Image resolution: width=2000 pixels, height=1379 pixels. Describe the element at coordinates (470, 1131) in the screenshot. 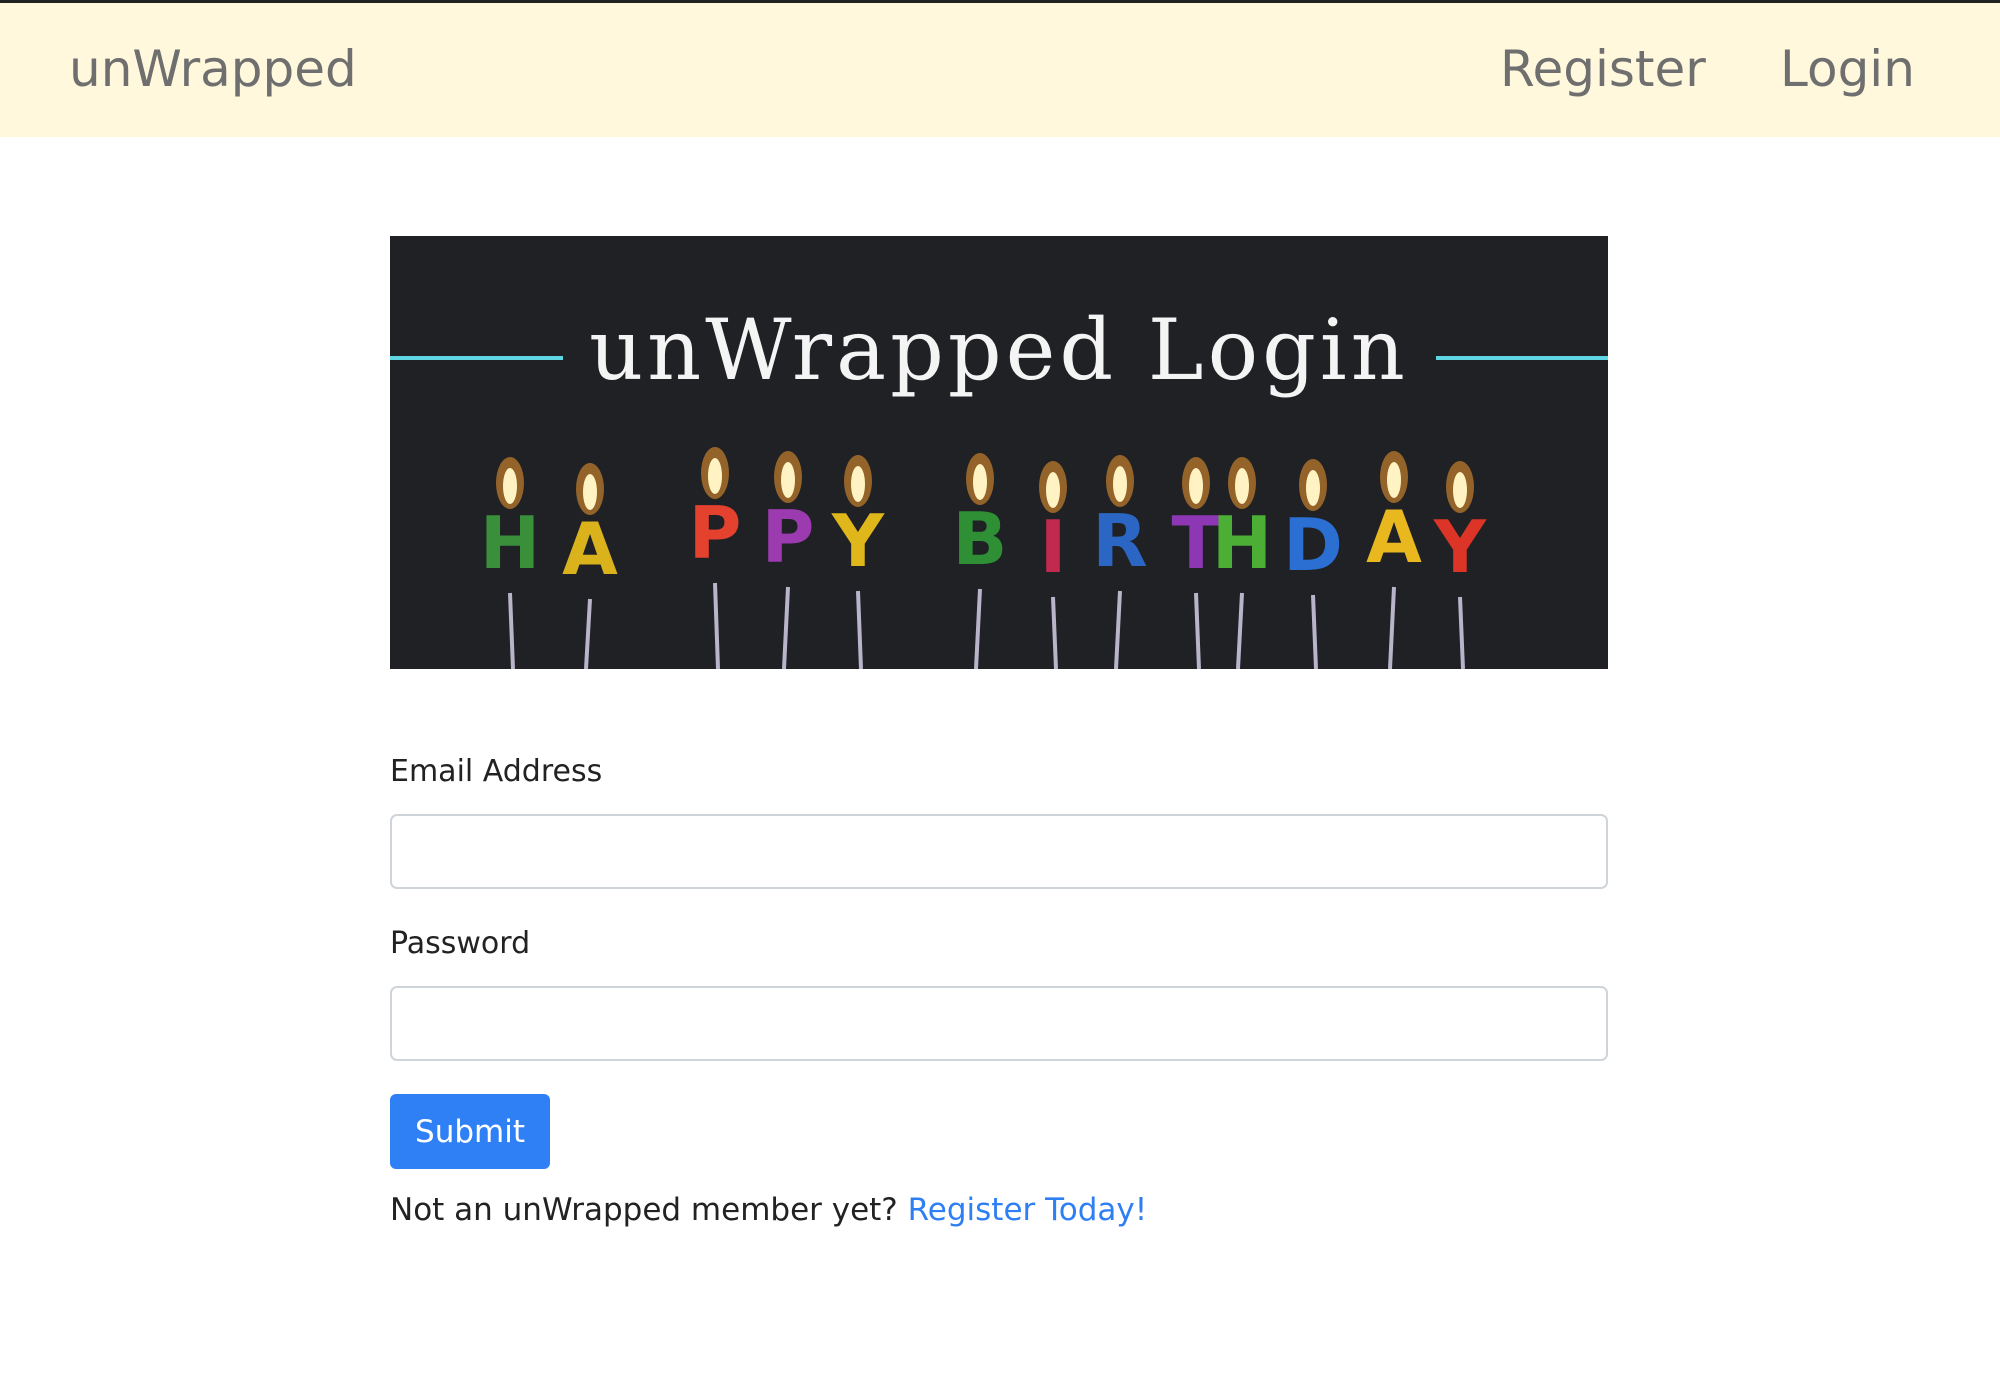

I see `submit-button: Submit` at that location.